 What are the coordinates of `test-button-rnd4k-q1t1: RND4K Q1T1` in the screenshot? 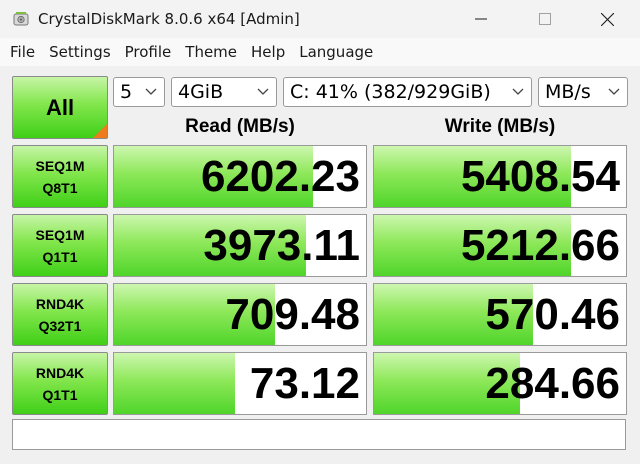 It's located at (60, 383).